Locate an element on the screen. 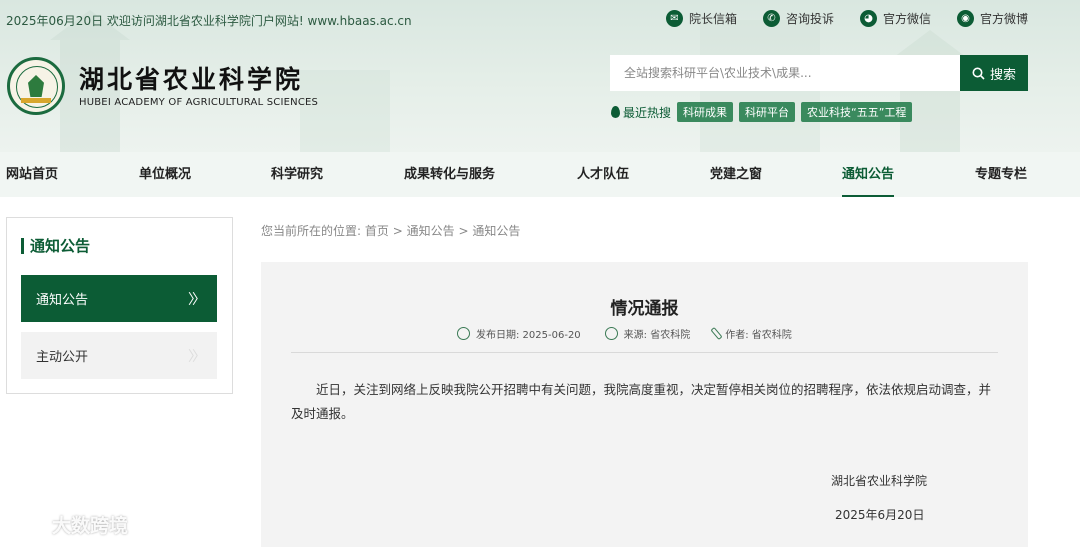 The image size is (1080, 547). hot-search-text: 最近热搜 is located at coordinates (647, 112).